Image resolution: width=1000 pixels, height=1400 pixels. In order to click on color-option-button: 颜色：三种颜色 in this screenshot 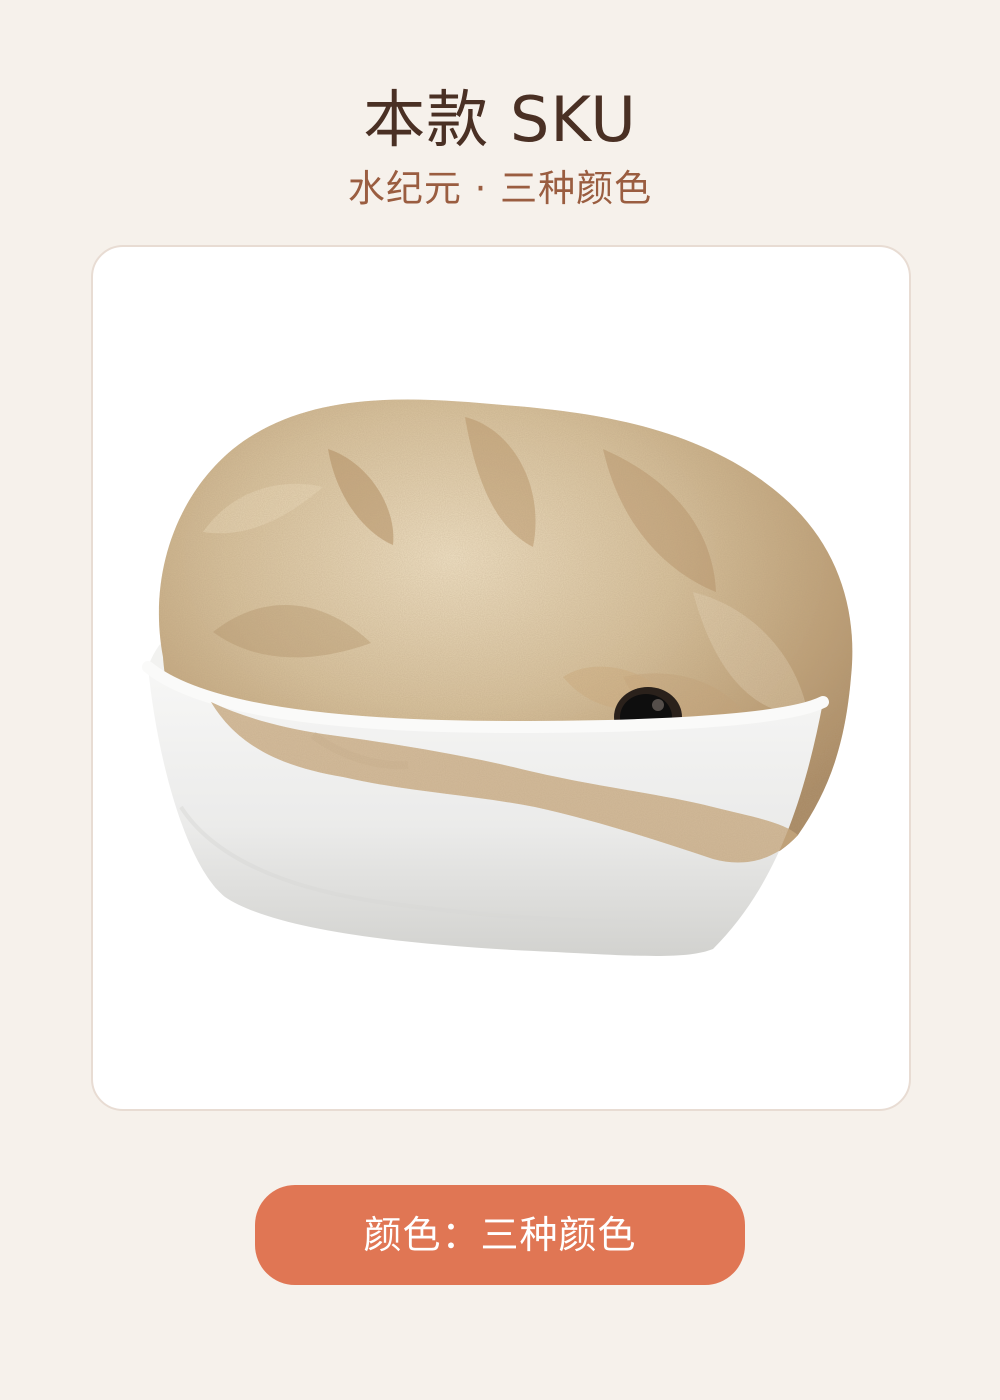, I will do `click(500, 1235)`.